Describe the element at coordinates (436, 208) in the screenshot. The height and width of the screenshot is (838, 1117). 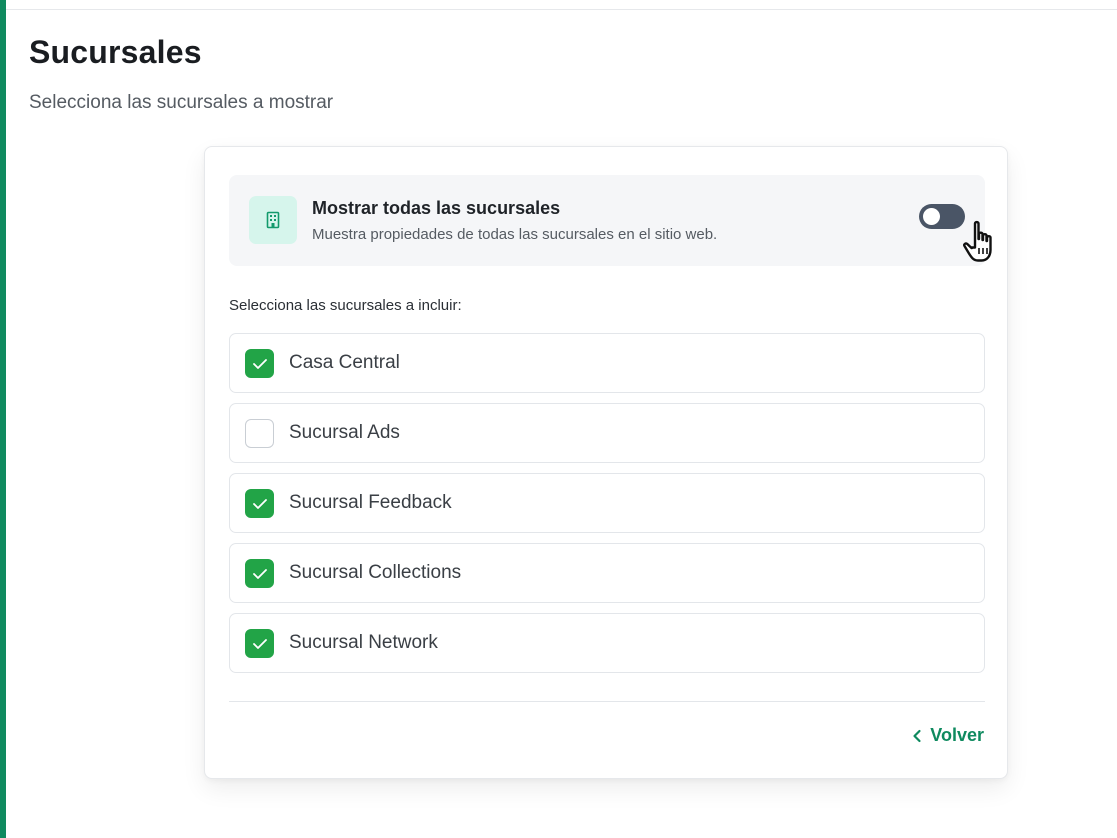
I see `show-all-title: Mostrar todas las sucursales` at that location.